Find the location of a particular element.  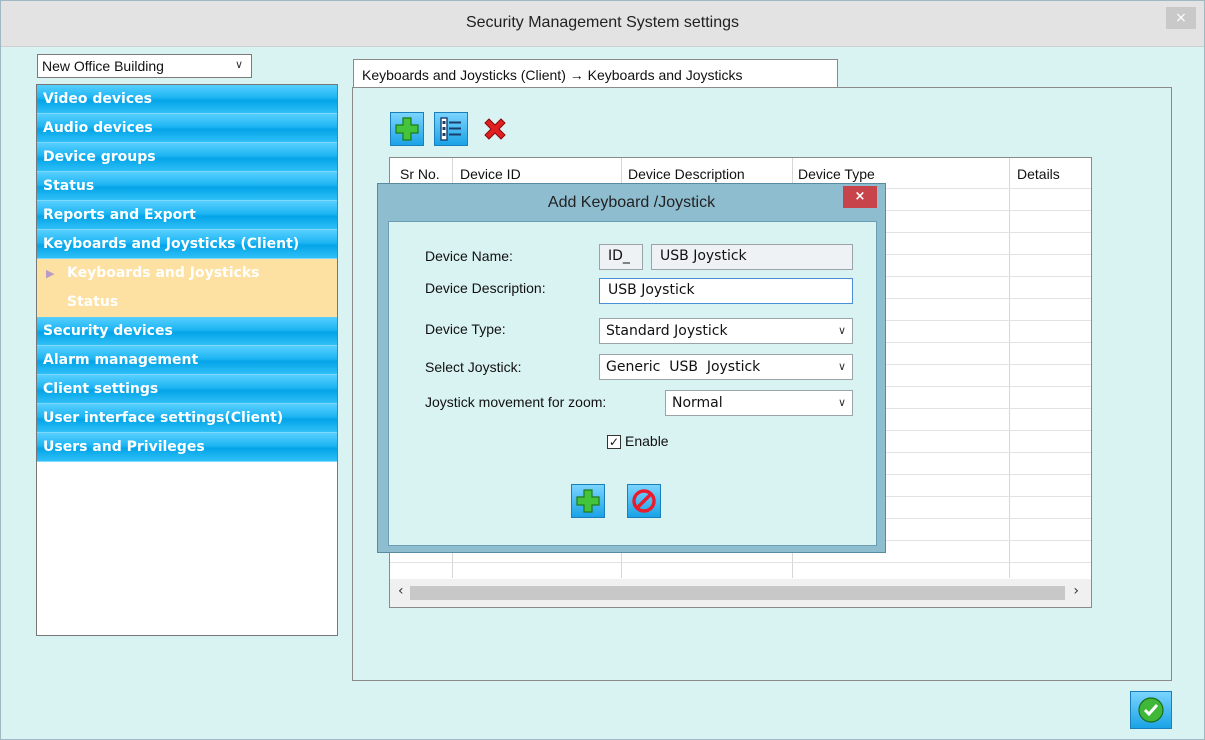

device-description-field: USB Joystick is located at coordinates (726, 291).